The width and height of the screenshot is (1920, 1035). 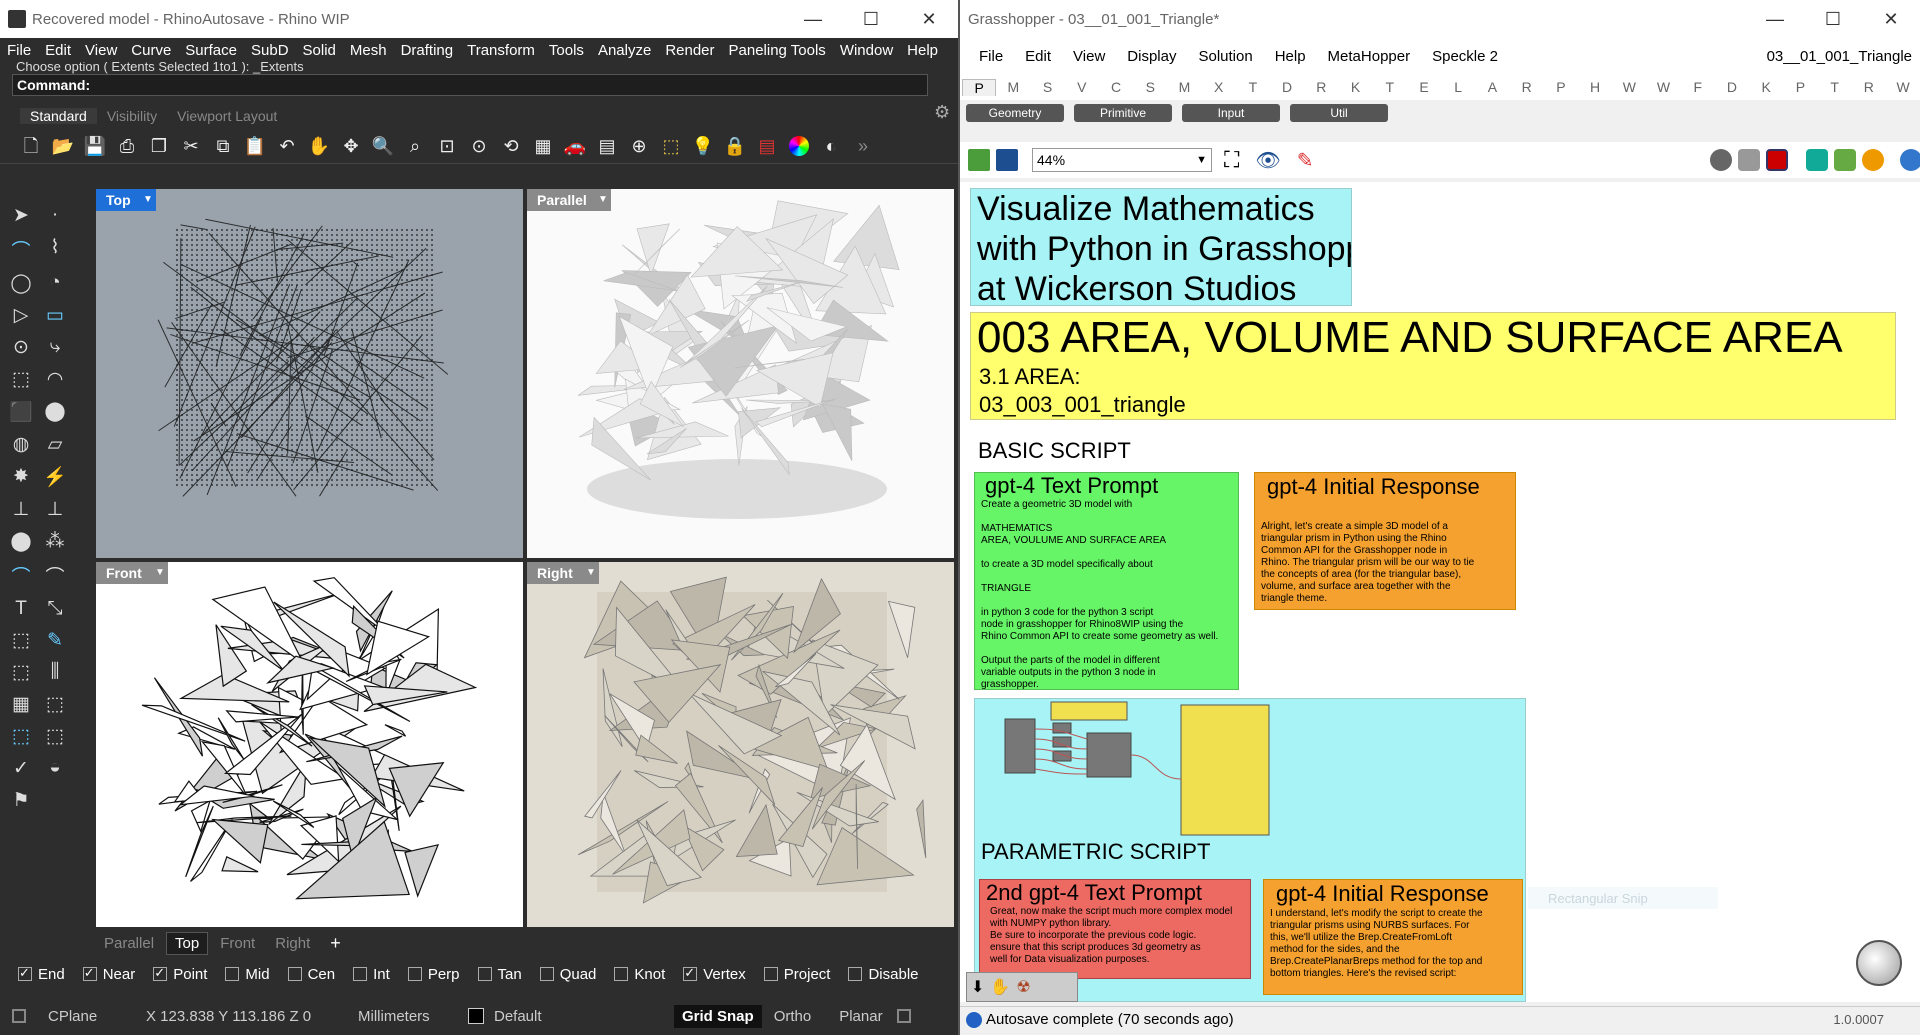 What do you see at coordinates (1910, 160) in the screenshot?
I see `preview-sphere-icon` at bounding box center [1910, 160].